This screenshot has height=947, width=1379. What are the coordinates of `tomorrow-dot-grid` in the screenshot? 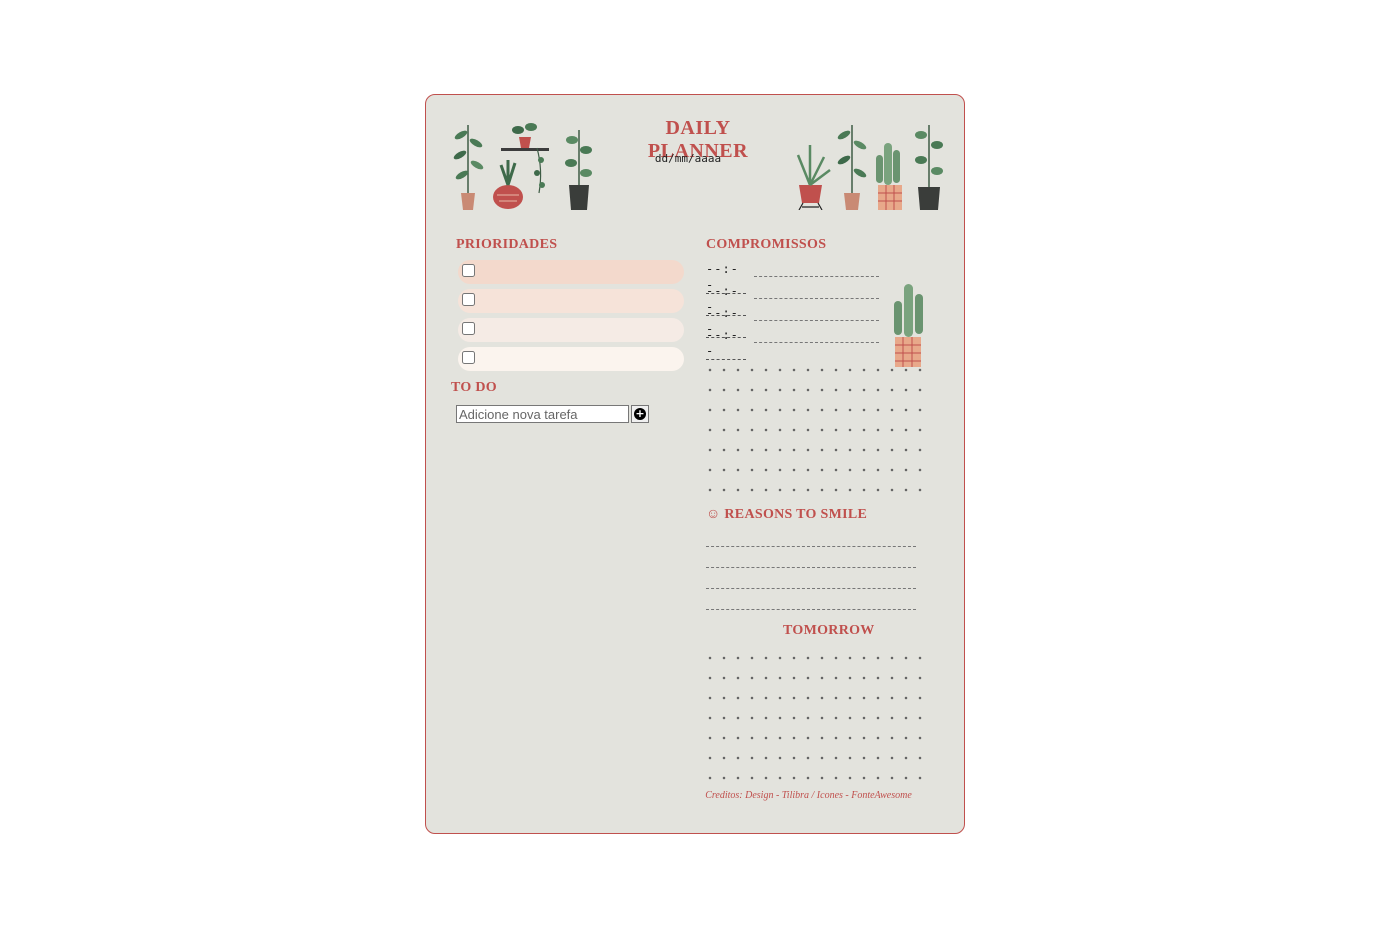 It's located at (814, 717).